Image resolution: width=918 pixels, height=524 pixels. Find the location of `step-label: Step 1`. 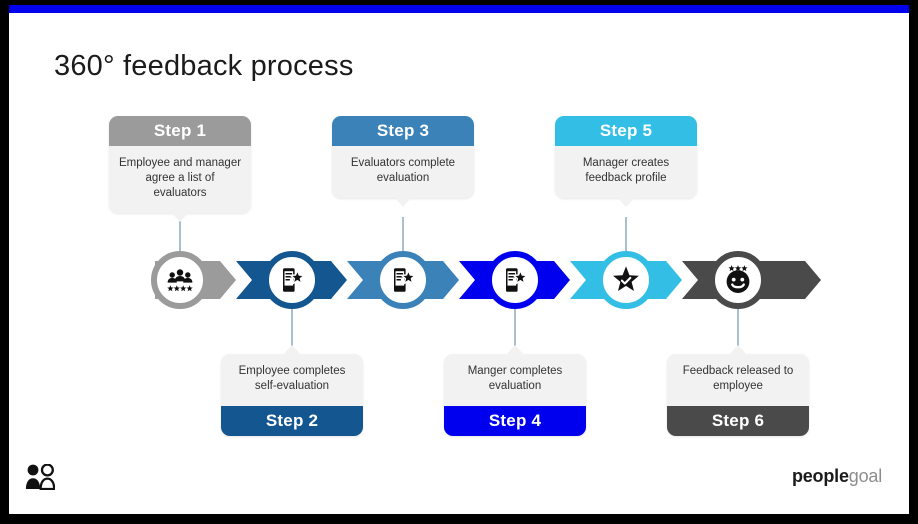

step-label: Step 1 is located at coordinates (180, 131).